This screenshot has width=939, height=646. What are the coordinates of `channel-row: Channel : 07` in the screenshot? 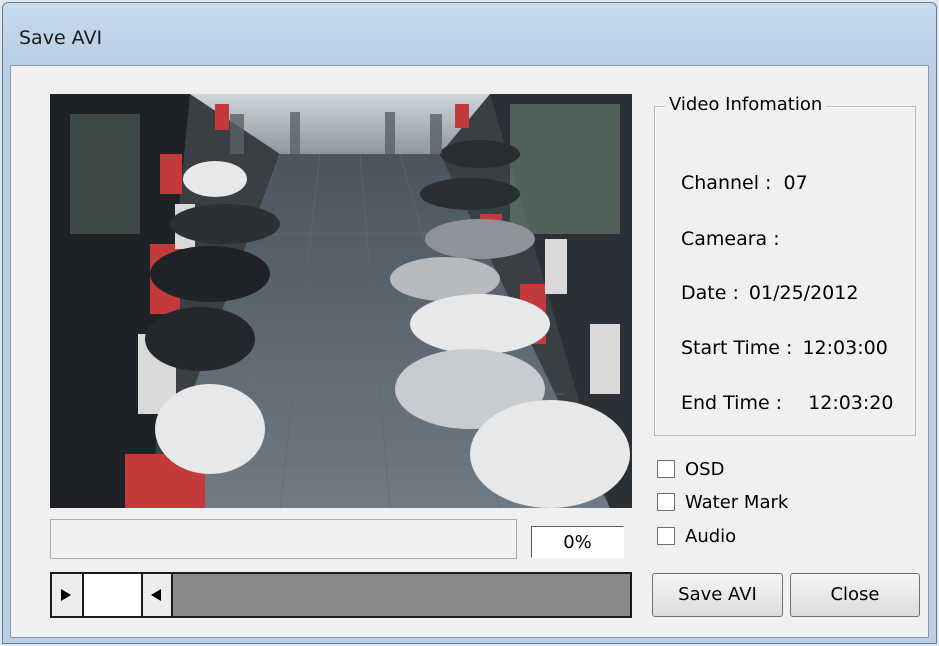 It's located at (744, 183).